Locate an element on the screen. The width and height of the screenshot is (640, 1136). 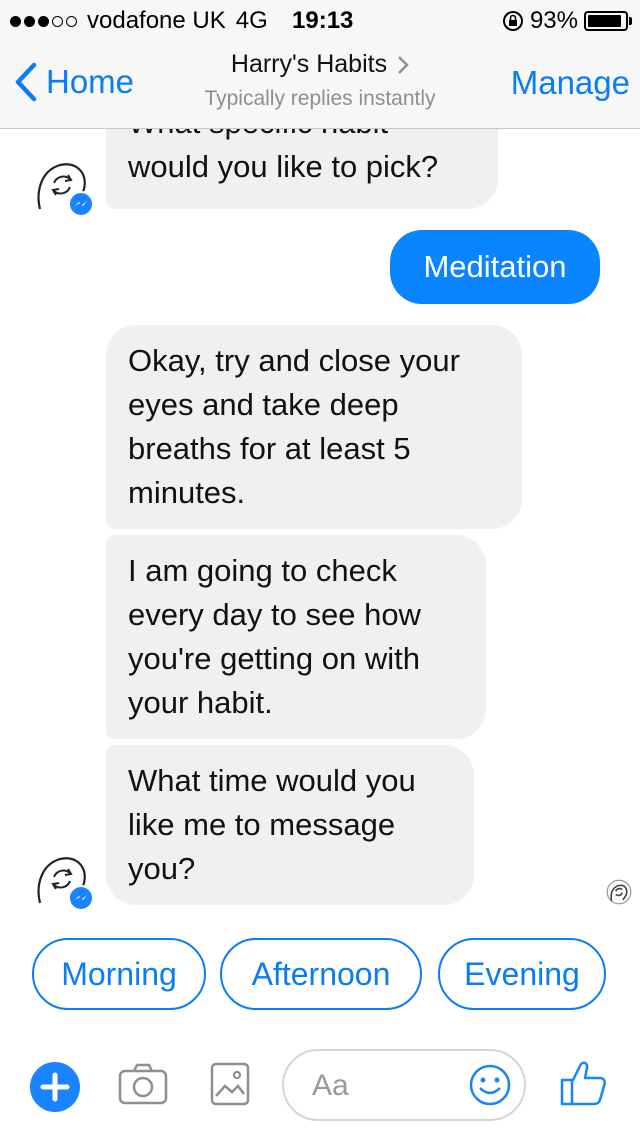
plus-icon is located at coordinates (55, 1087).